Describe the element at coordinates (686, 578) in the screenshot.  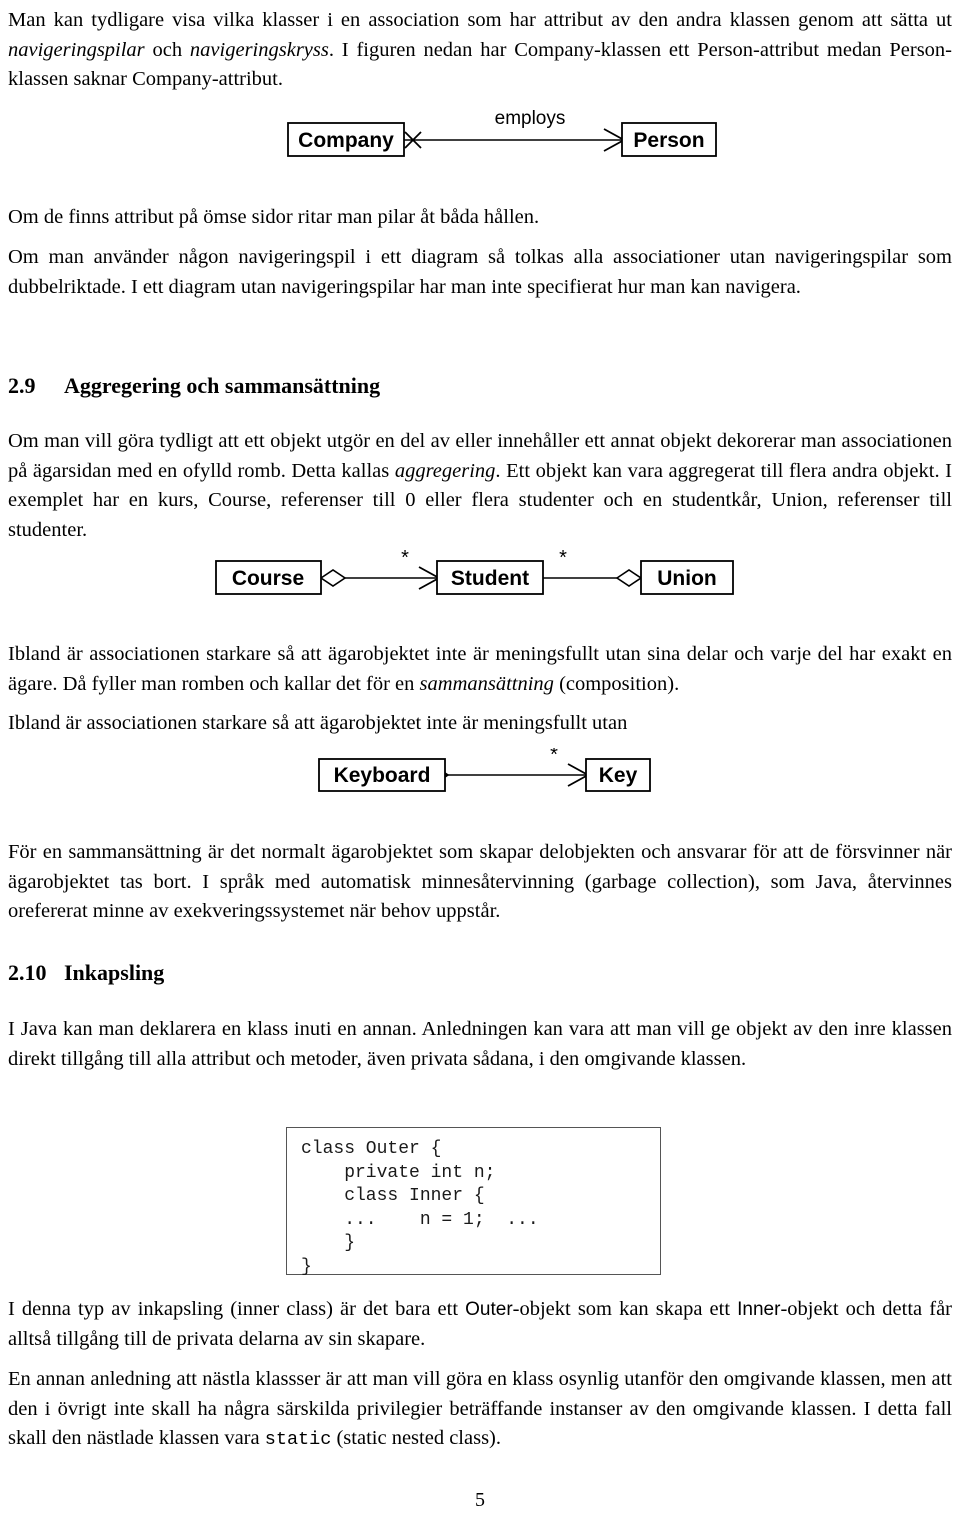
I see `class-box-union-label: Union` at that location.